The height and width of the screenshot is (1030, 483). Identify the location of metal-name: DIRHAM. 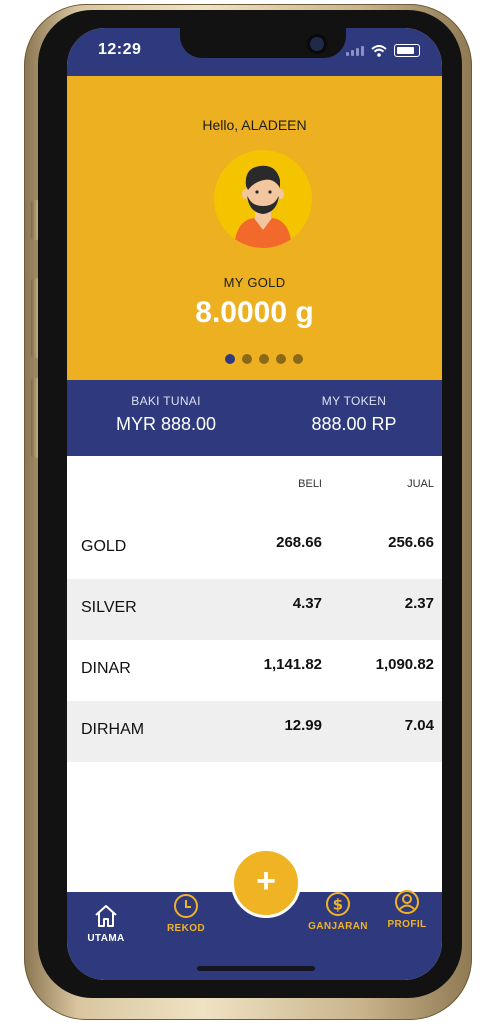
(113, 729).